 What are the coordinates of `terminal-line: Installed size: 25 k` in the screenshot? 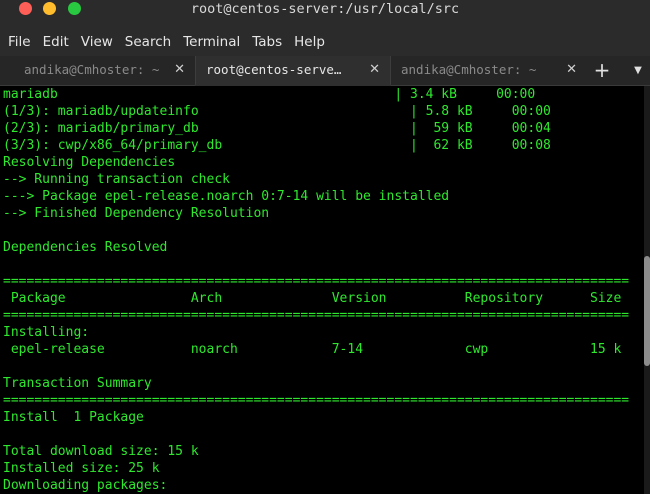 It's located at (81, 468).